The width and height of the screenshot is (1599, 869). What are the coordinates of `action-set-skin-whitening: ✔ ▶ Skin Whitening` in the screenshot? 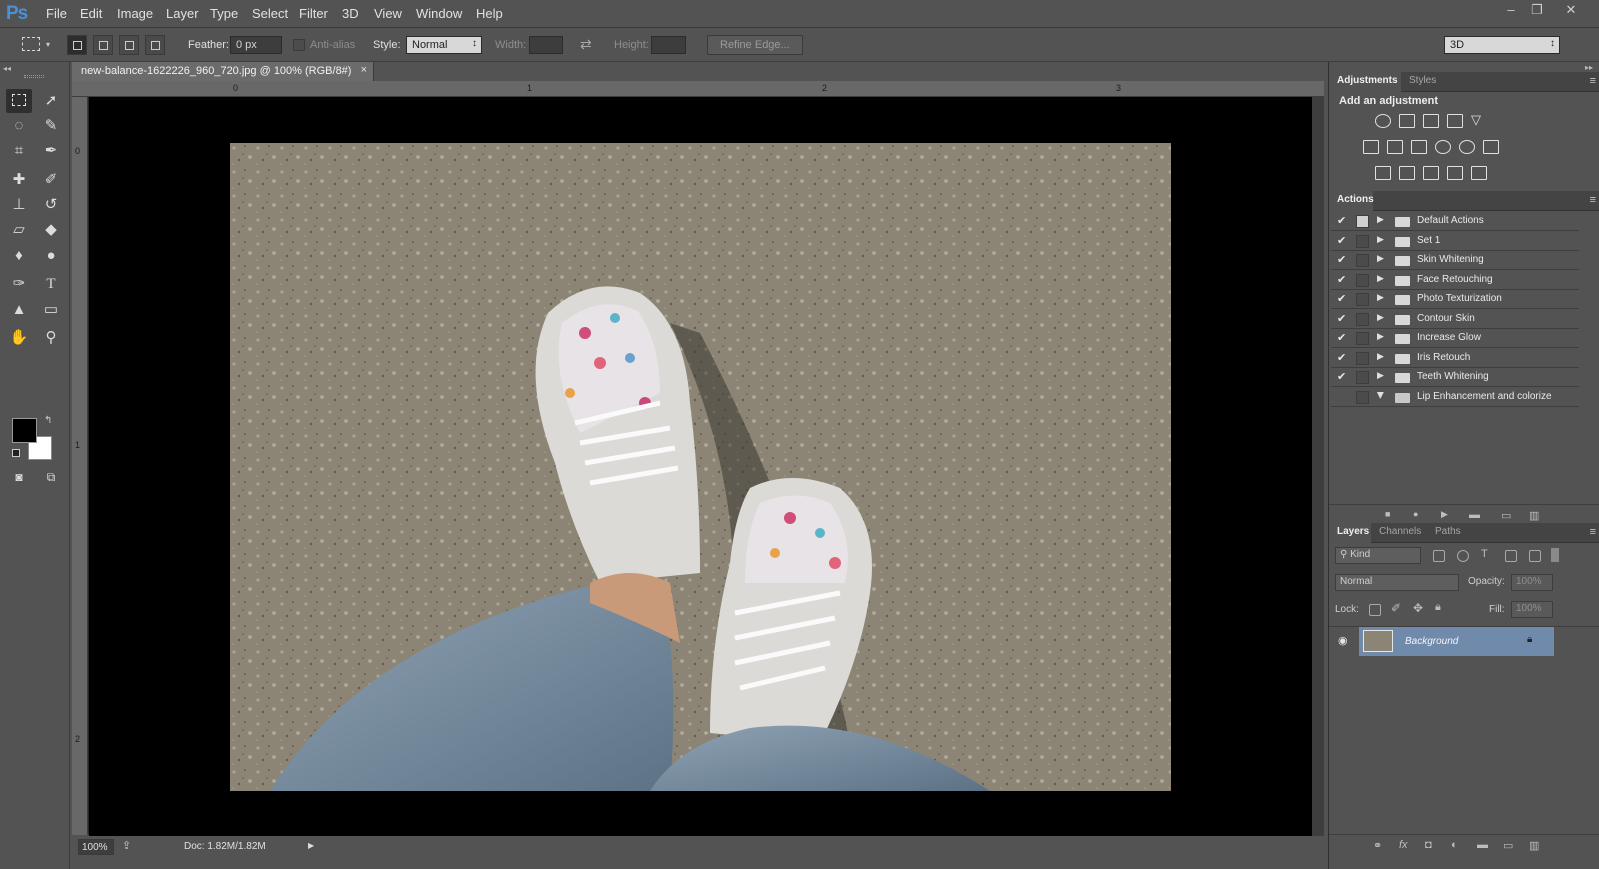 It's located at (1455, 260).